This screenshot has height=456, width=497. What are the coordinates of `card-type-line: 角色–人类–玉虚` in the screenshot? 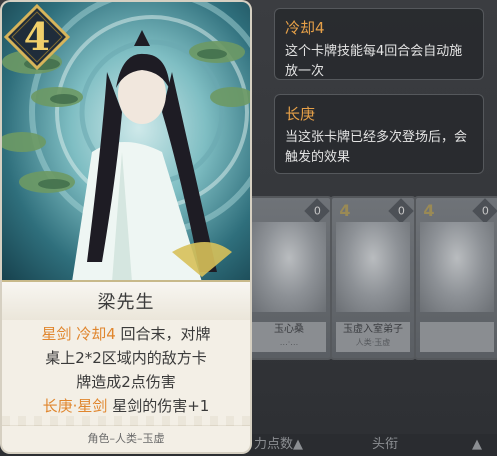 It's located at (126, 434).